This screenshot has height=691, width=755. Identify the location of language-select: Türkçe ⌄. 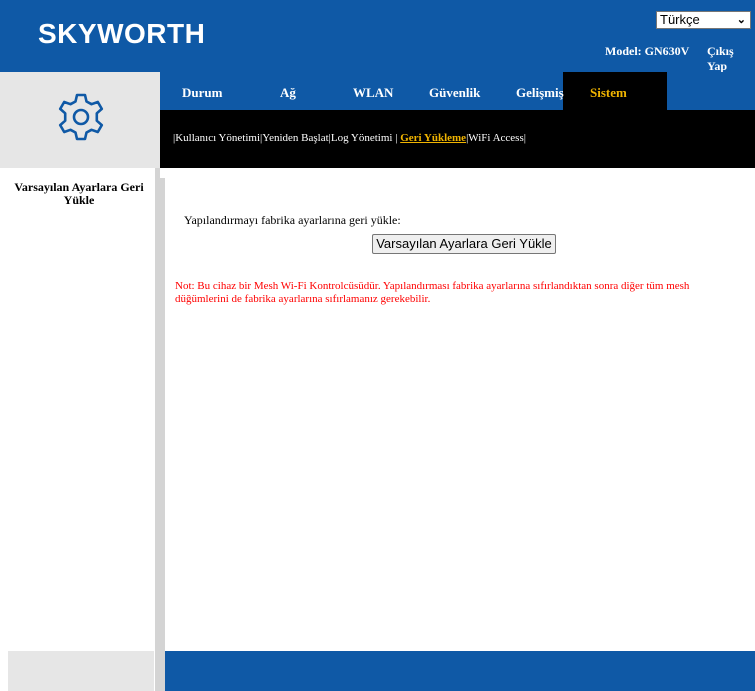
(703, 20).